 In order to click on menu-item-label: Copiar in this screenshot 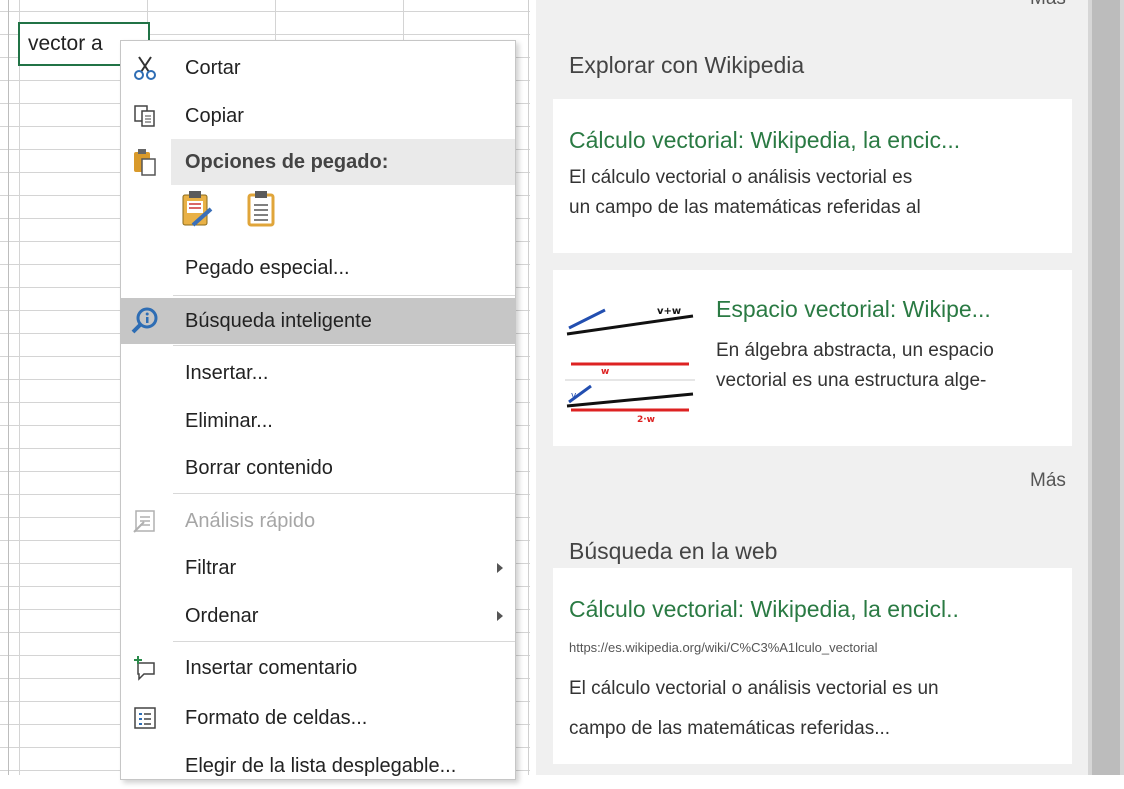, I will do `click(214, 115)`.